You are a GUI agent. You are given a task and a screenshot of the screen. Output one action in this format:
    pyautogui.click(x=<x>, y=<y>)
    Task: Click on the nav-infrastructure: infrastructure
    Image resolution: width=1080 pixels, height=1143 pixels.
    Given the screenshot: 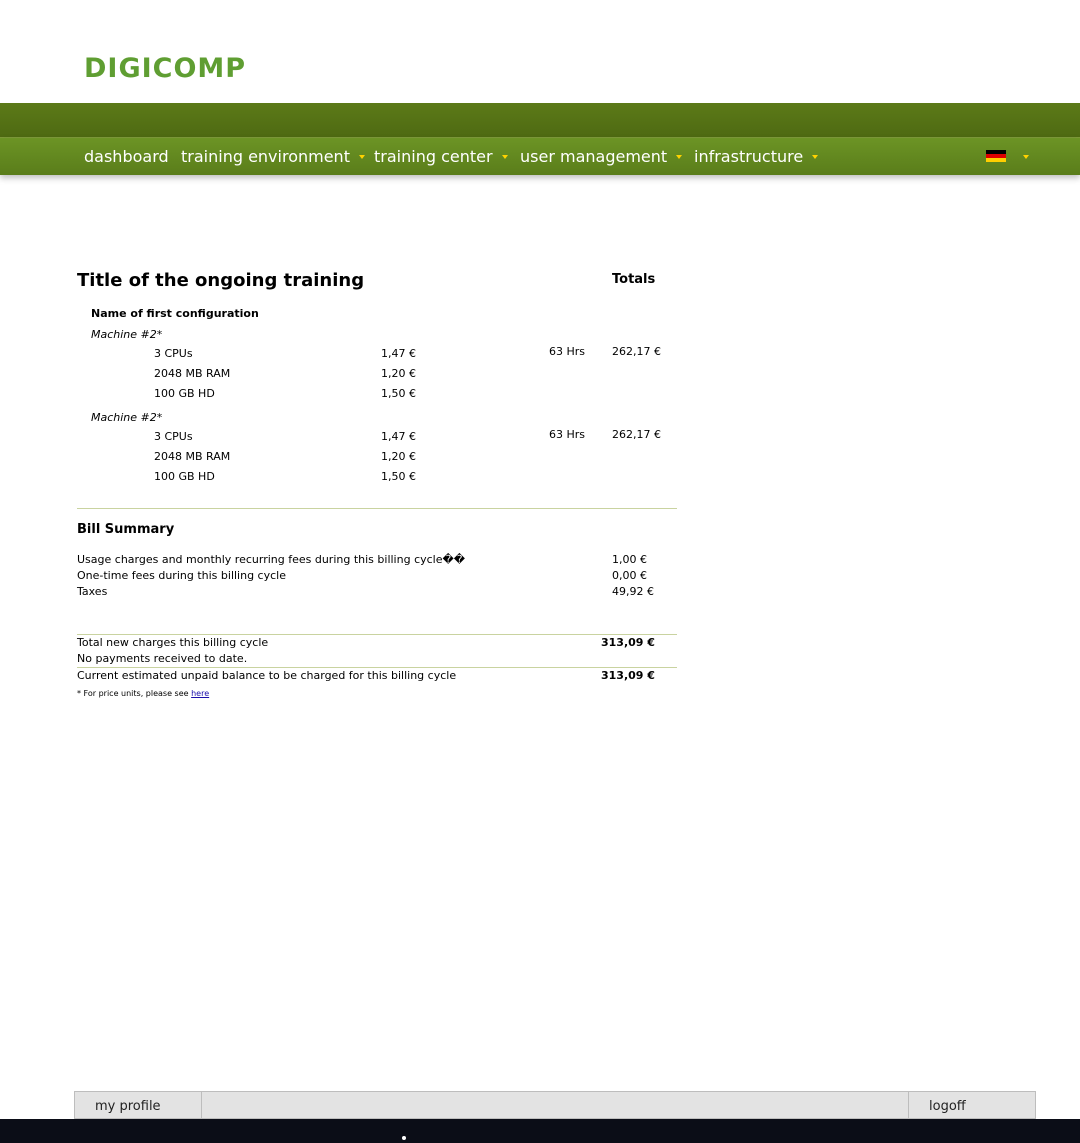 What is the action you would take?
    pyautogui.click(x=756, y=156)
    